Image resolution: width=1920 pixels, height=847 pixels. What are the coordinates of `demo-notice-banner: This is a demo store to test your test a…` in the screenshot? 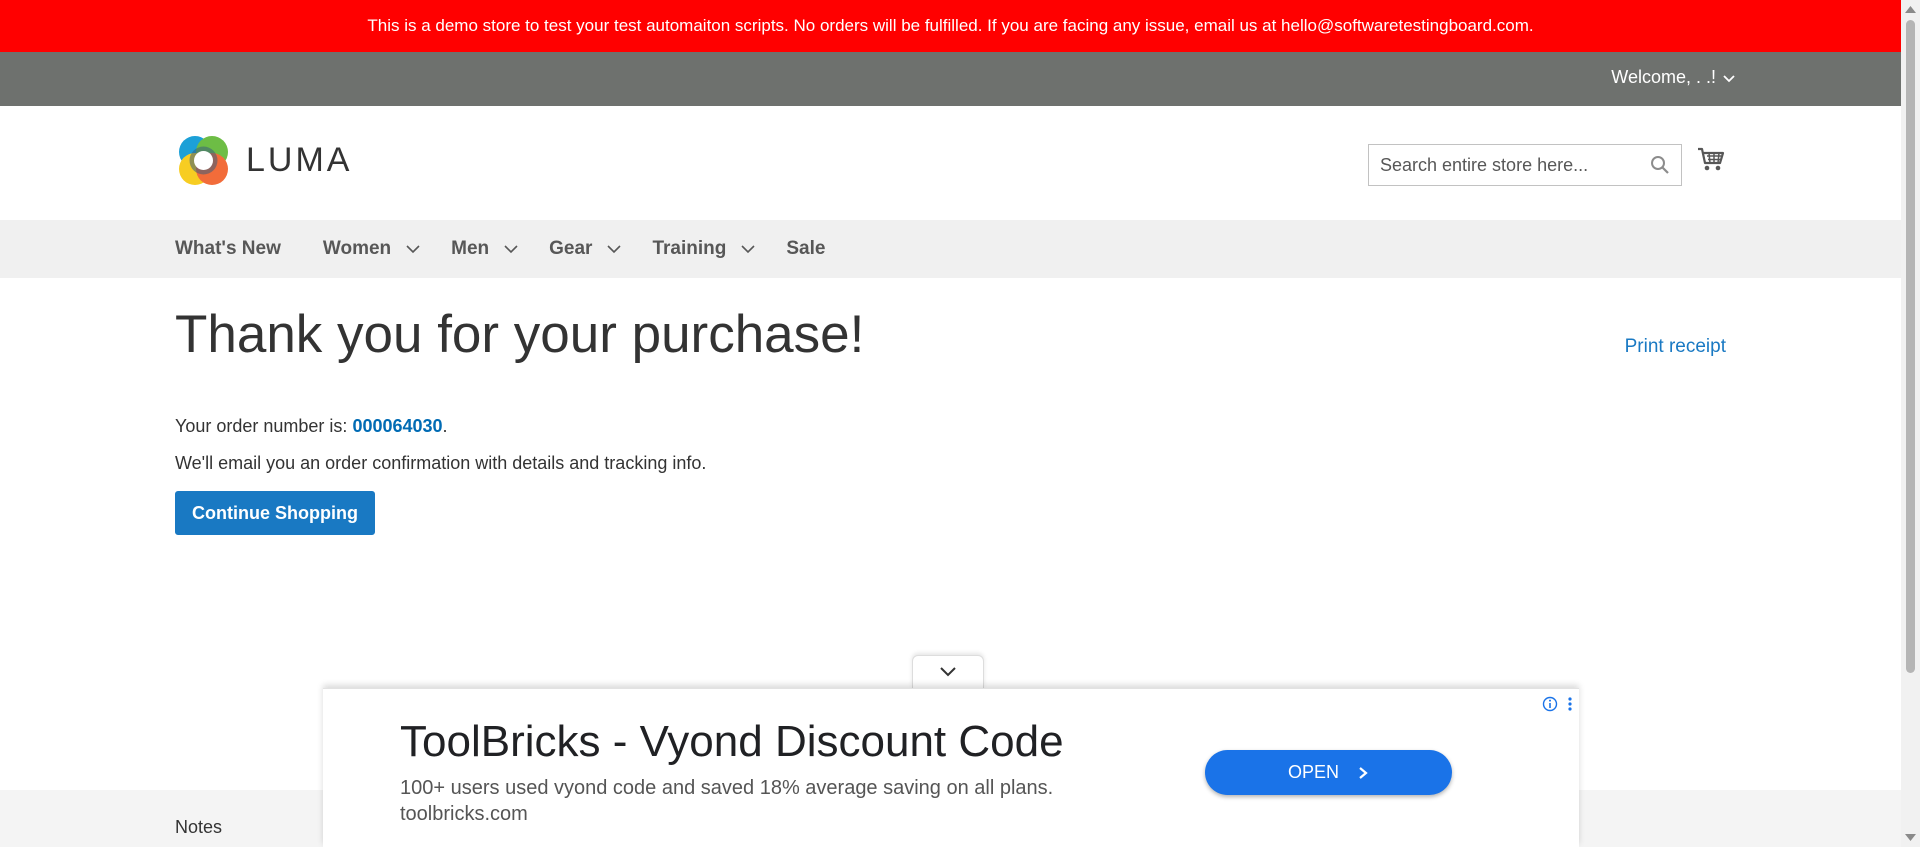 It's located at (950, 26).